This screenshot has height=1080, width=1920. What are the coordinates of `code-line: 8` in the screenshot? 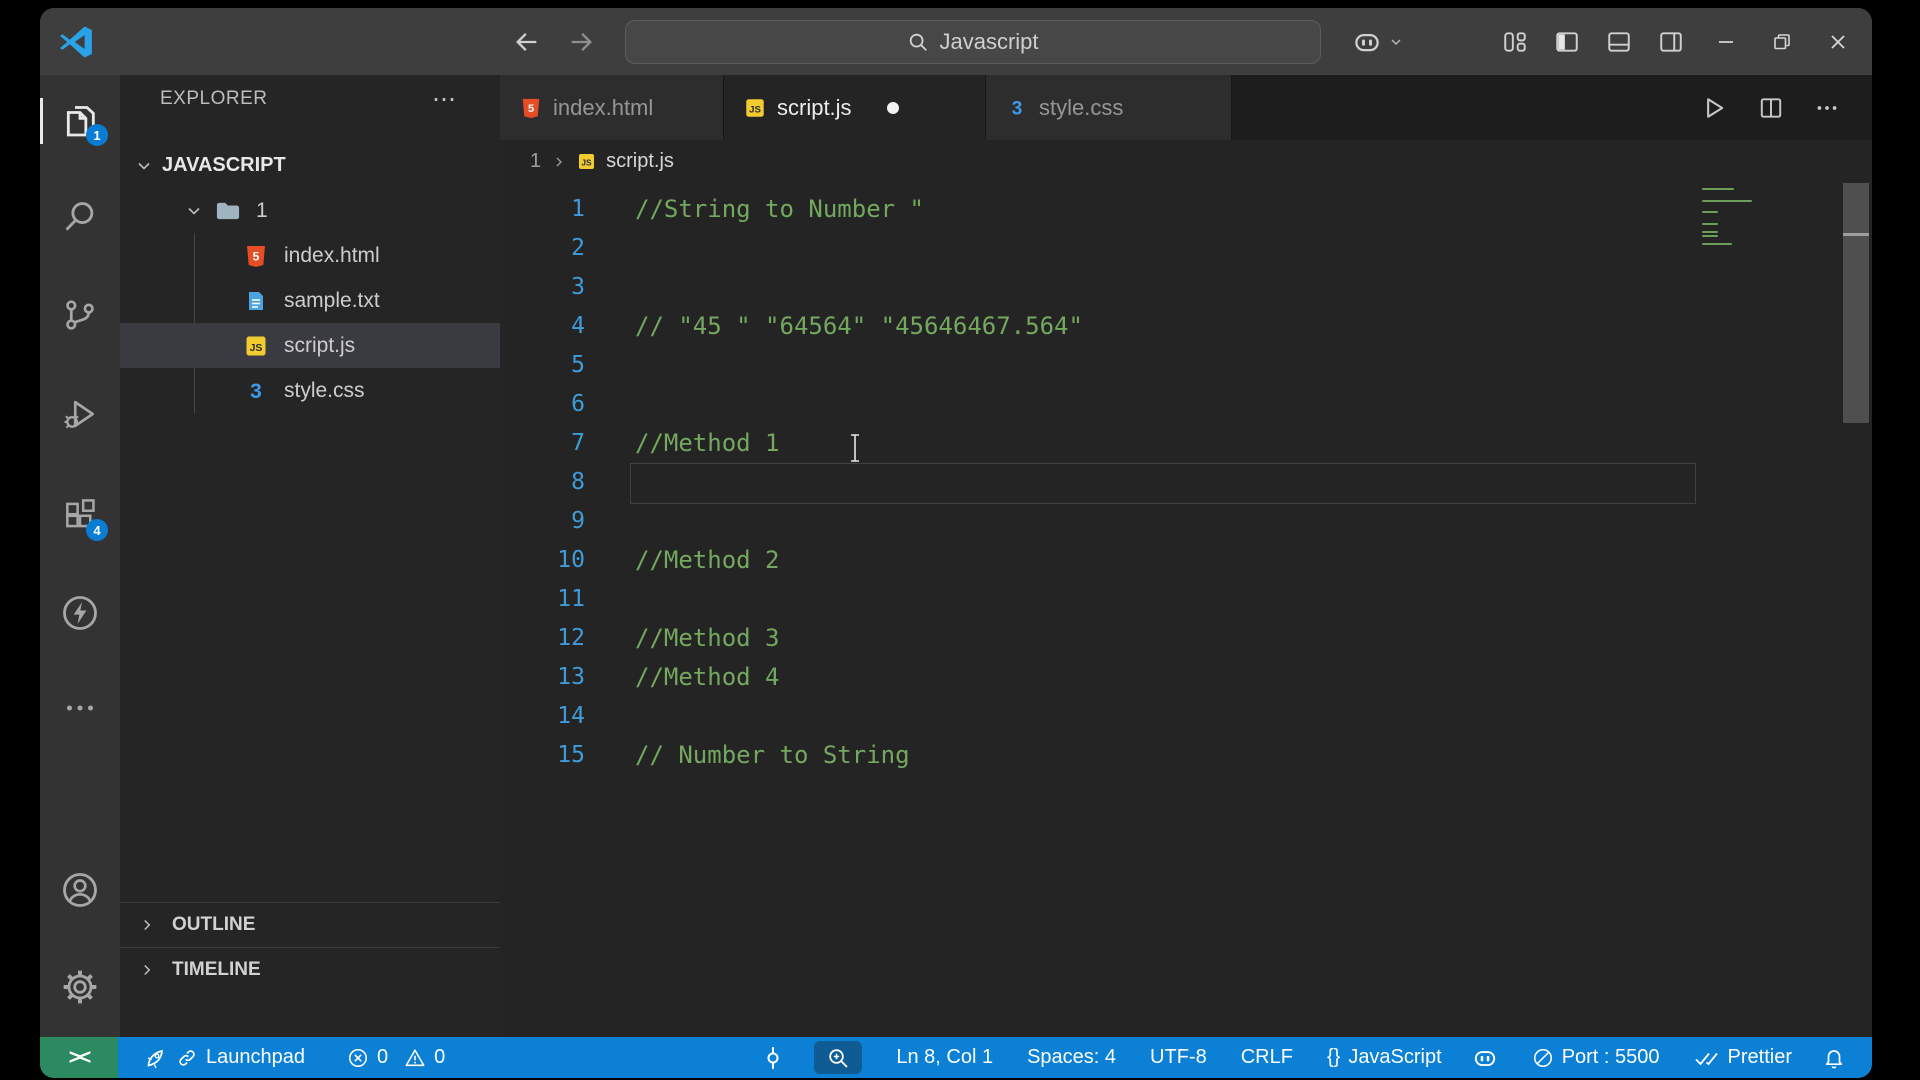 It's located at (1186, 482).